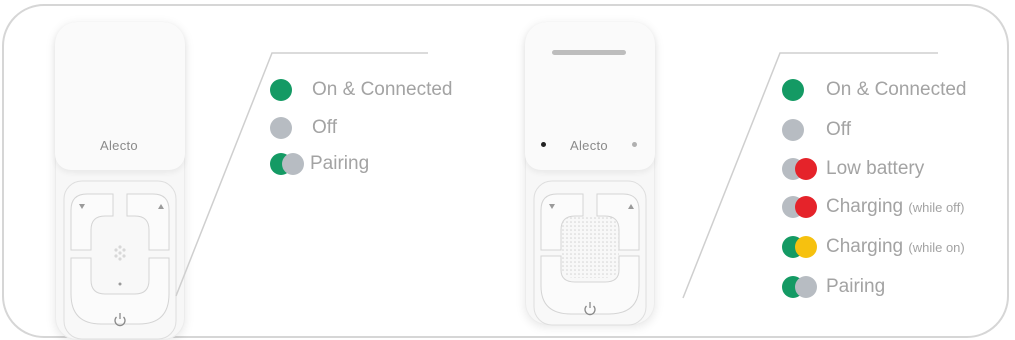 The width and height of the screenshot is (1015, 340). What do you see at coordinates (895, 206) in the screenshot?
I see `legend-label: Charging (while off)` at bounding box center [895, 206].